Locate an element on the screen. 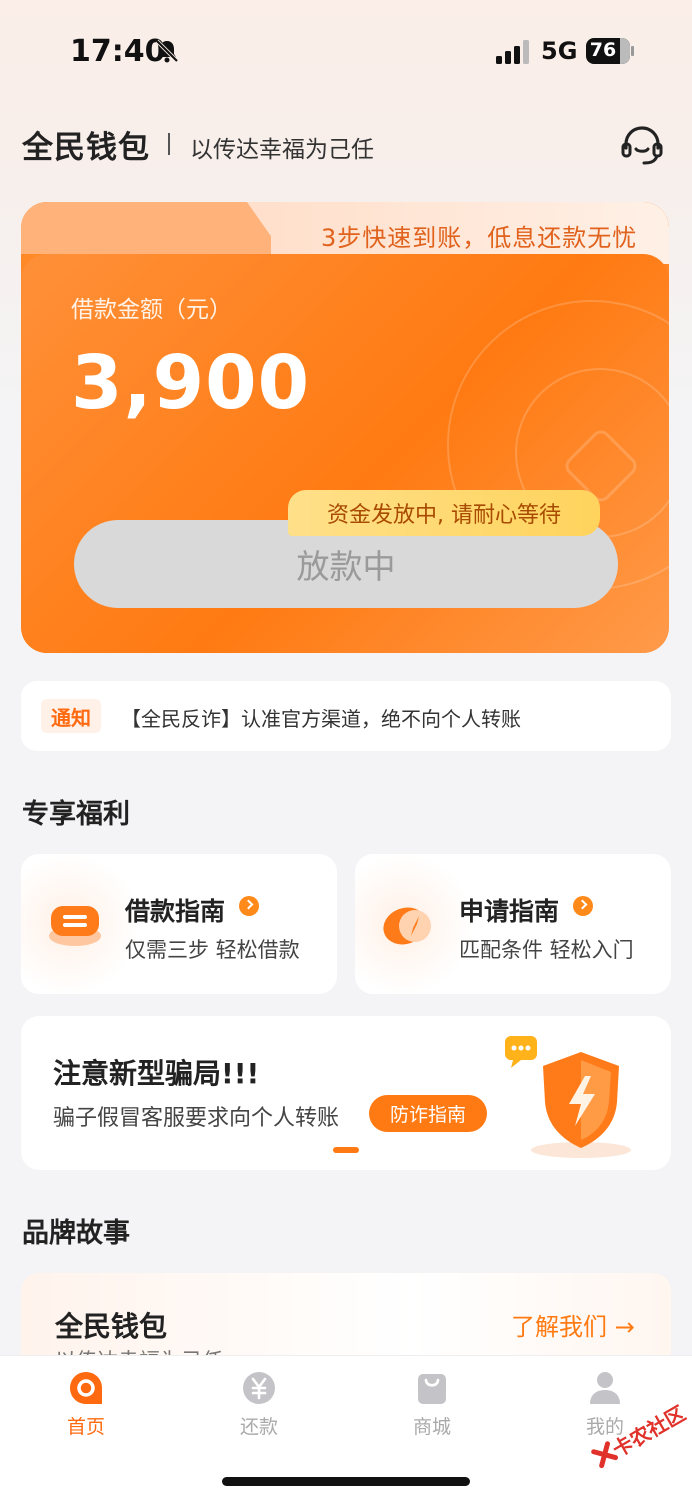 The width and height of the screenshot is (692, 1500). network-type: 5G is located at coordinates (559, 51).